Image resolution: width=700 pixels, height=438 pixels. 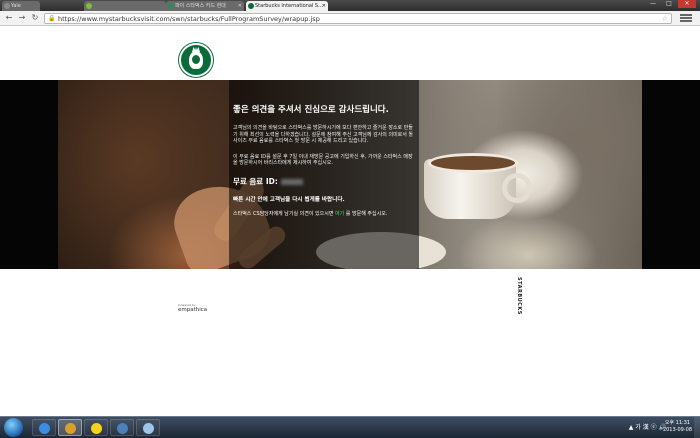 I want to click on ie-icon, so click(x=44, y=428).